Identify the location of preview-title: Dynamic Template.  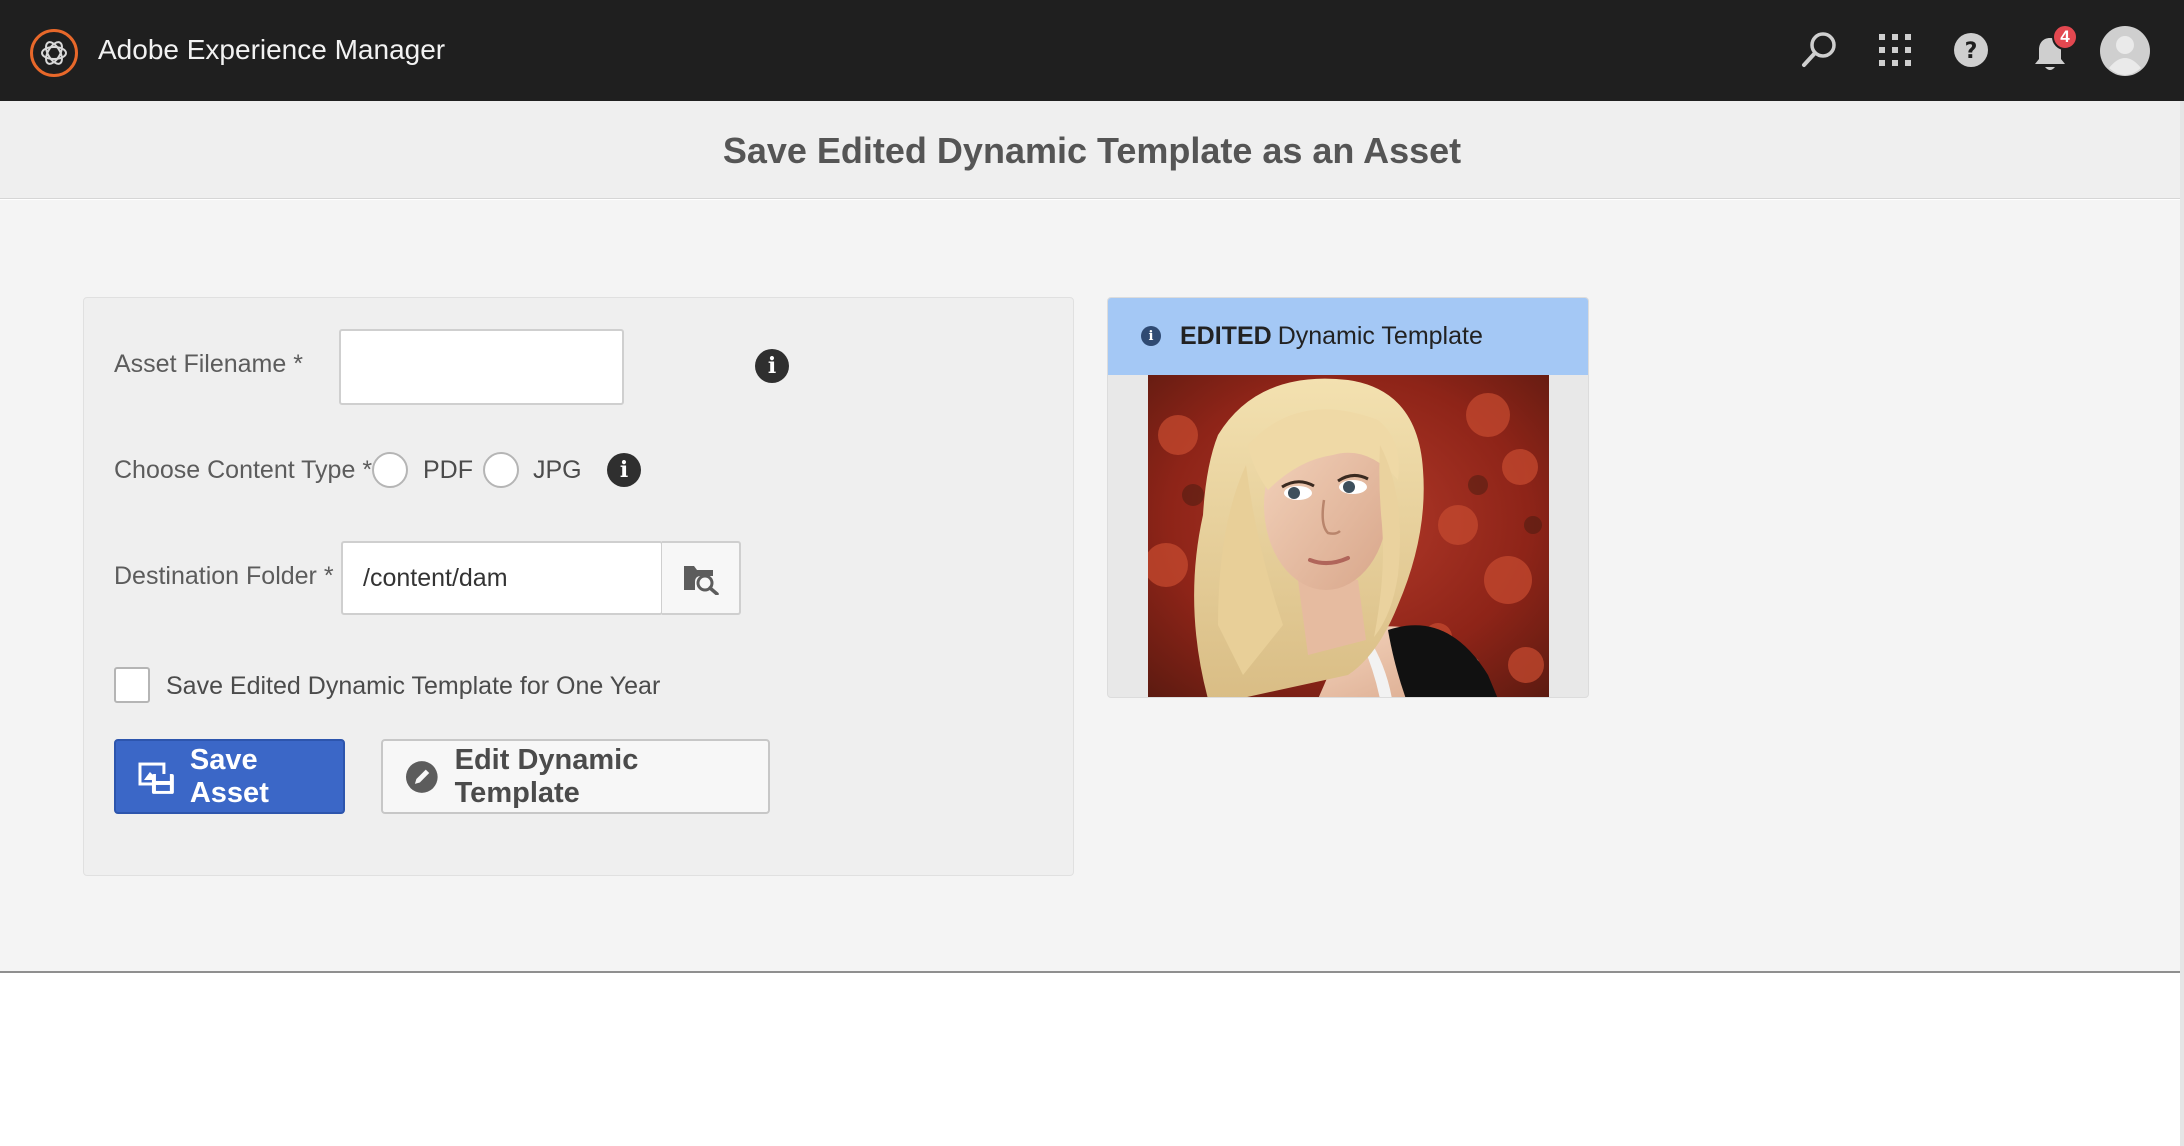
(1380, 336).